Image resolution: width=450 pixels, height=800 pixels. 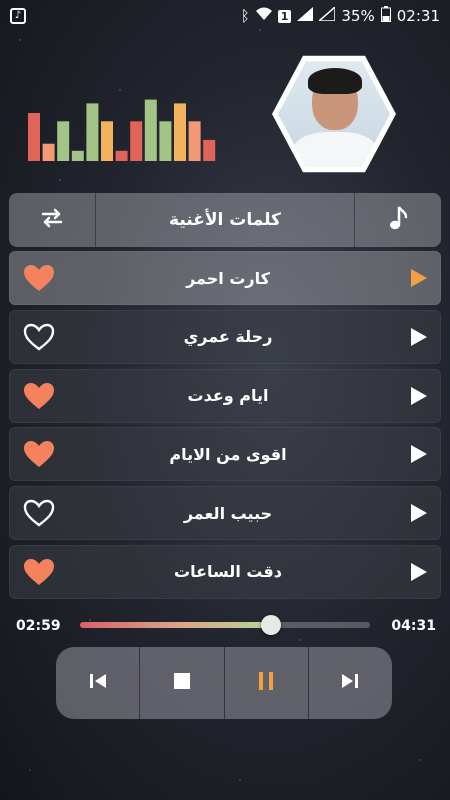 I want to click on equalizer-visualizer, so click(x=122, y=130).